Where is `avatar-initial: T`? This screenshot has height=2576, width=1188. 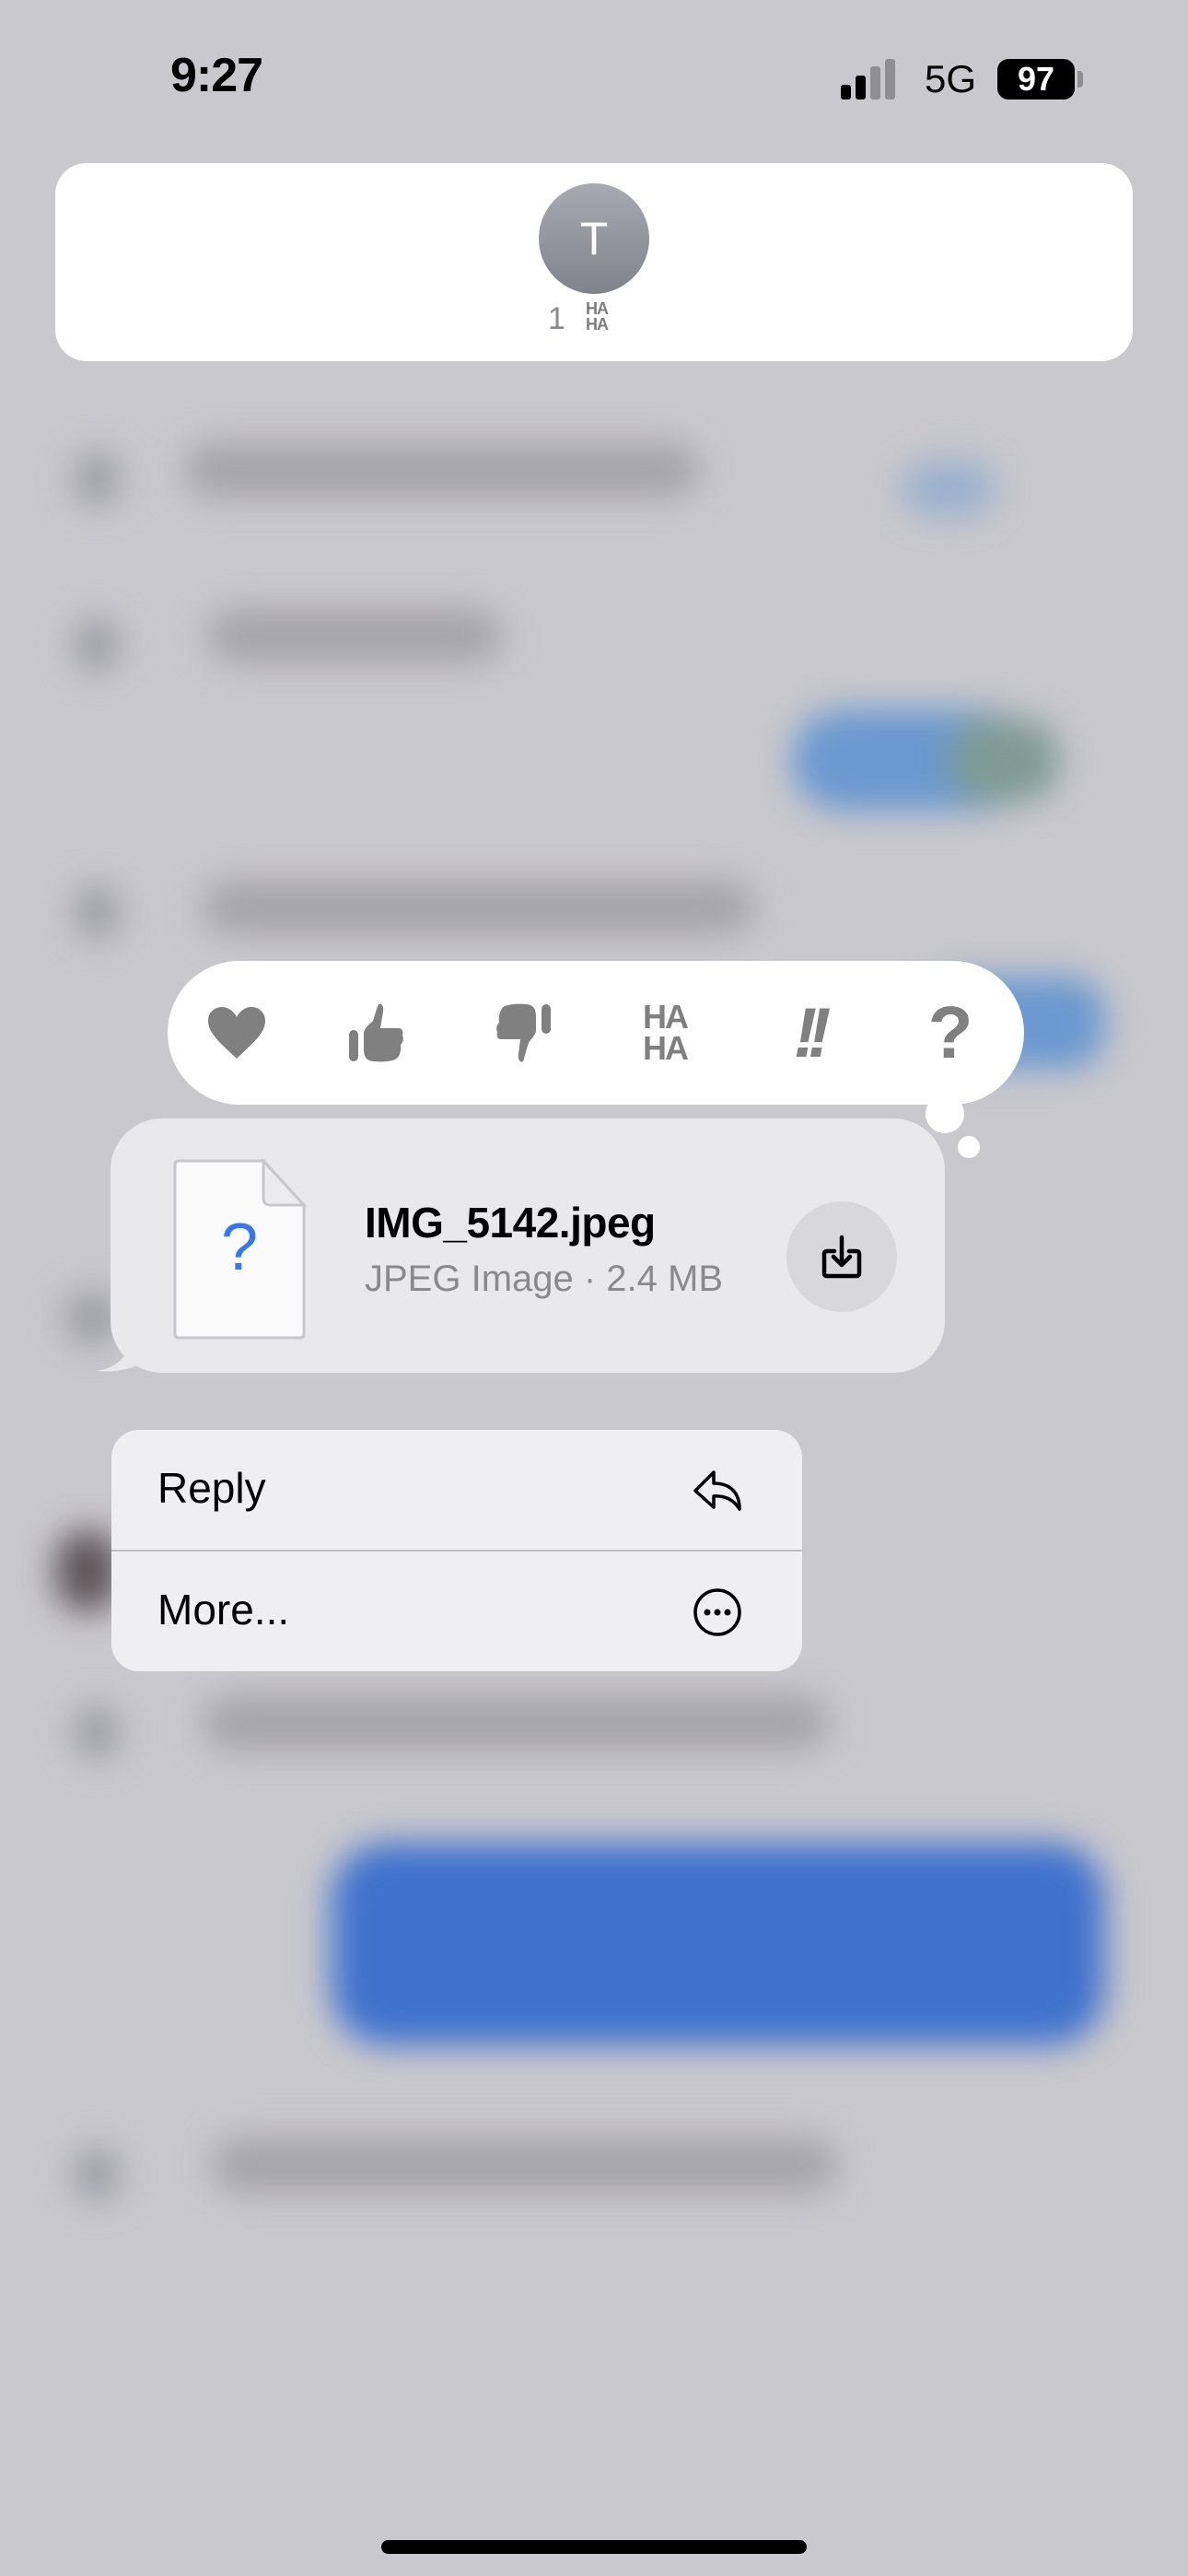
avatar-initial: T is located at coordinates (594, 238).